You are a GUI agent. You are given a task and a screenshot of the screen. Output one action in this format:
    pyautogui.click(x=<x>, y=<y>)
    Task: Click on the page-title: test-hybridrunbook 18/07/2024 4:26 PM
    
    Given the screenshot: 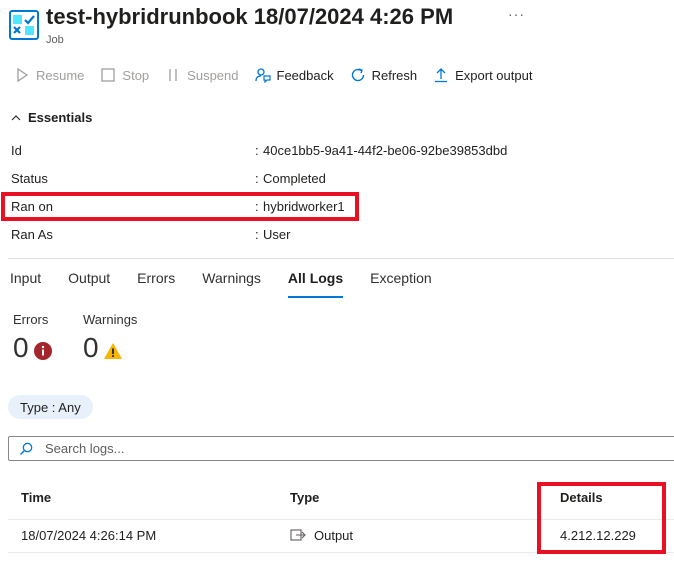 What is the action you would take?
    pyautogui.click(x=250, y=16)
    